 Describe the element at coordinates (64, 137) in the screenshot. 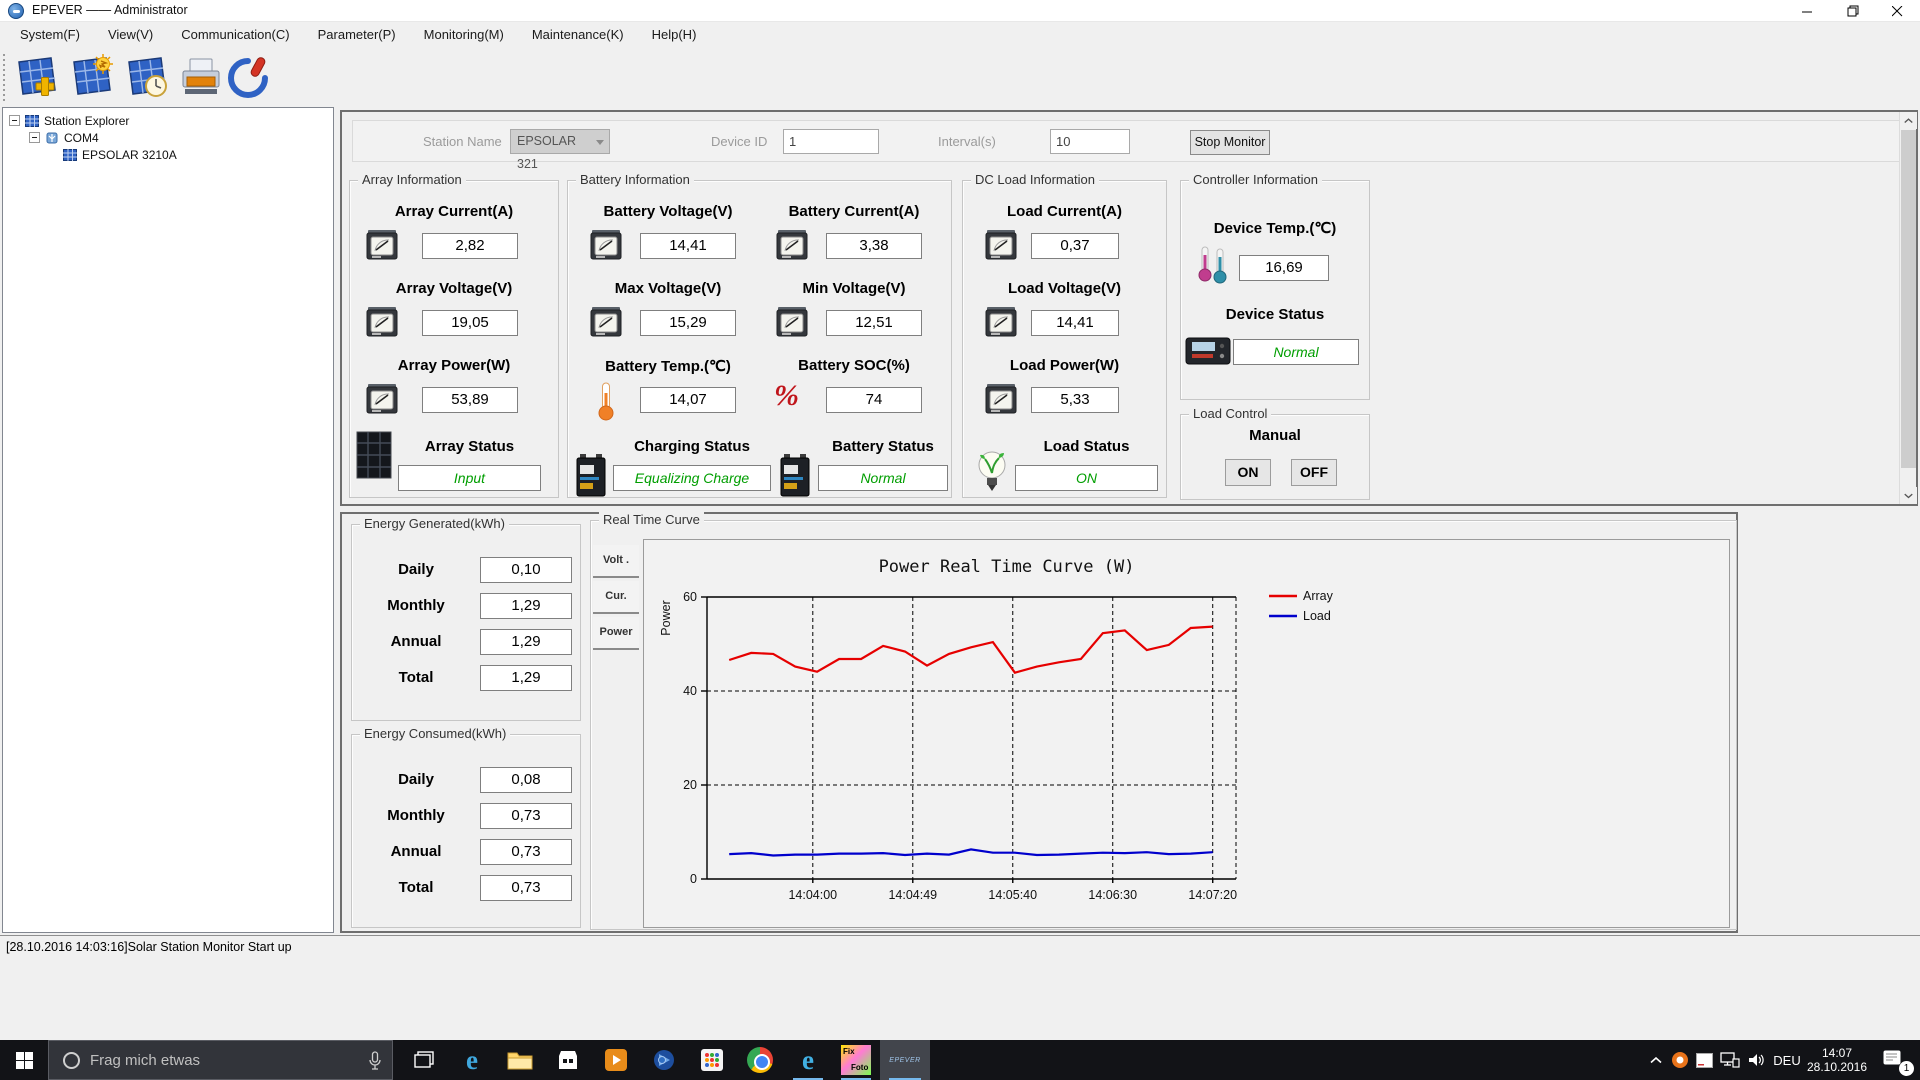

I see `tree-item-com4: COM4` at that location.